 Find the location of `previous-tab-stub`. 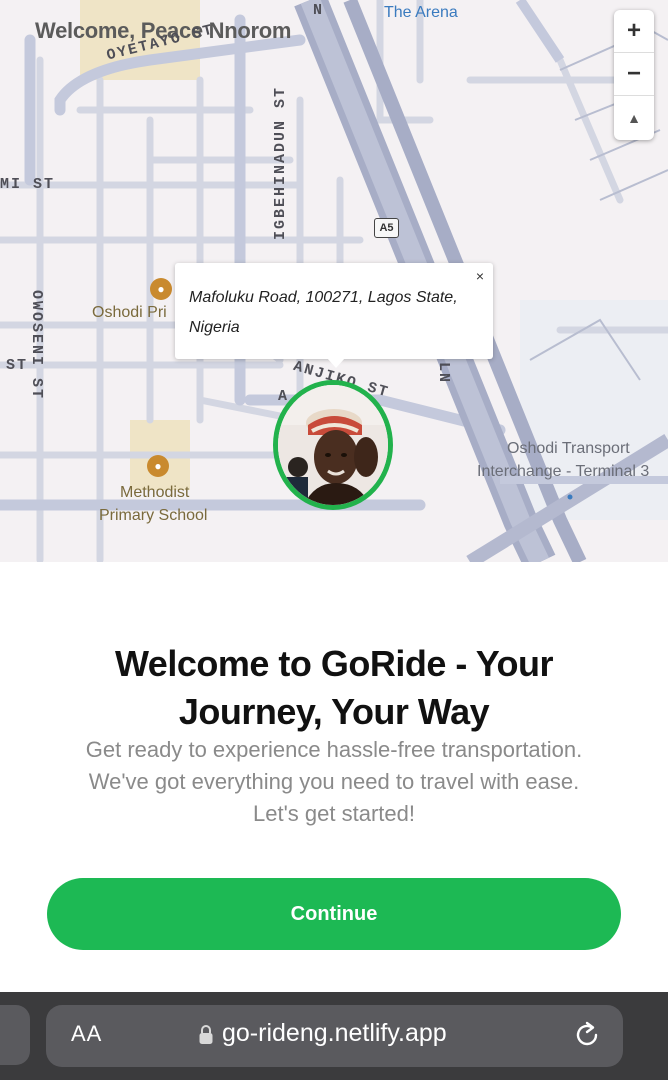

previous-tab-stub is located at coordinates (15, 1035).